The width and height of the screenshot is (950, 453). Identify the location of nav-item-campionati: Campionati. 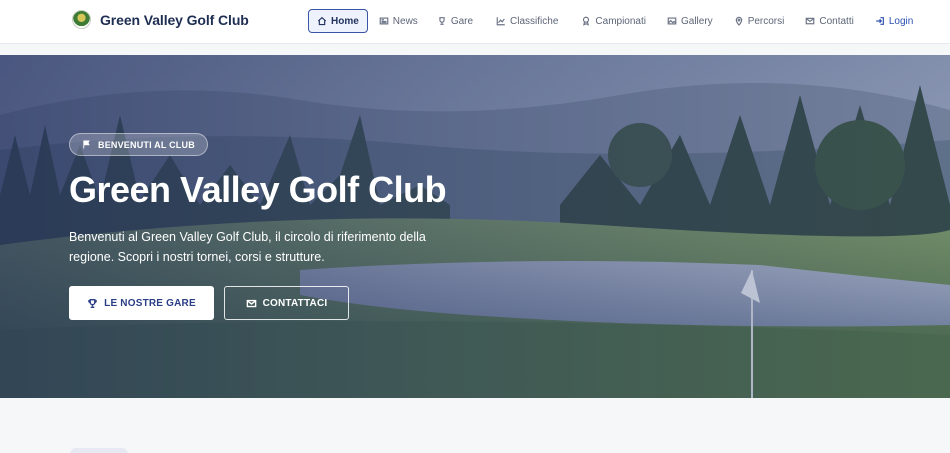
(613, 21).